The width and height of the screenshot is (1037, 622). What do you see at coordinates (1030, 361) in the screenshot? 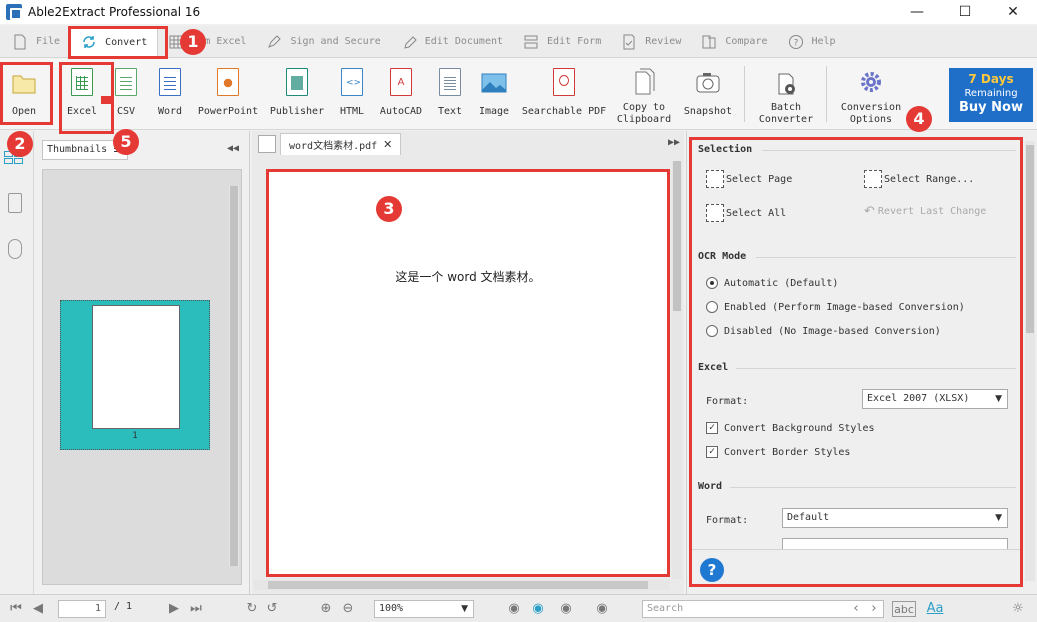
I see `options-scrollbar` at bounding box center [1030, 361].